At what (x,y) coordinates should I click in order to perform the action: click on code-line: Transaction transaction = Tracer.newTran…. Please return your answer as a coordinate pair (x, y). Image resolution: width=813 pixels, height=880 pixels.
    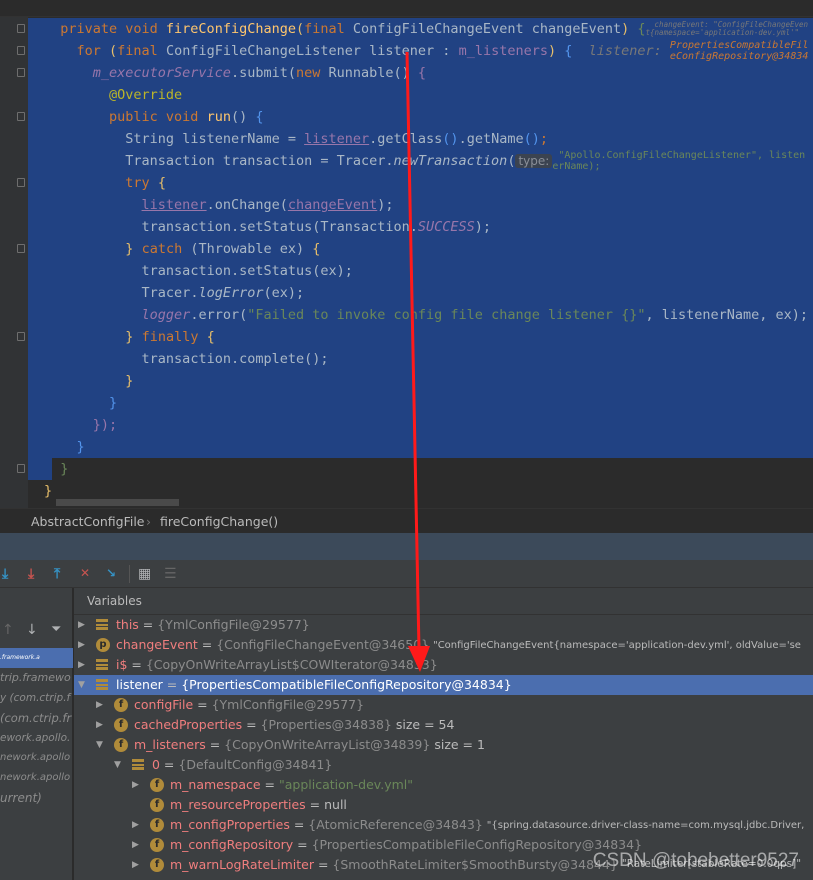
    Looking at the image, I should click on (420, 161).